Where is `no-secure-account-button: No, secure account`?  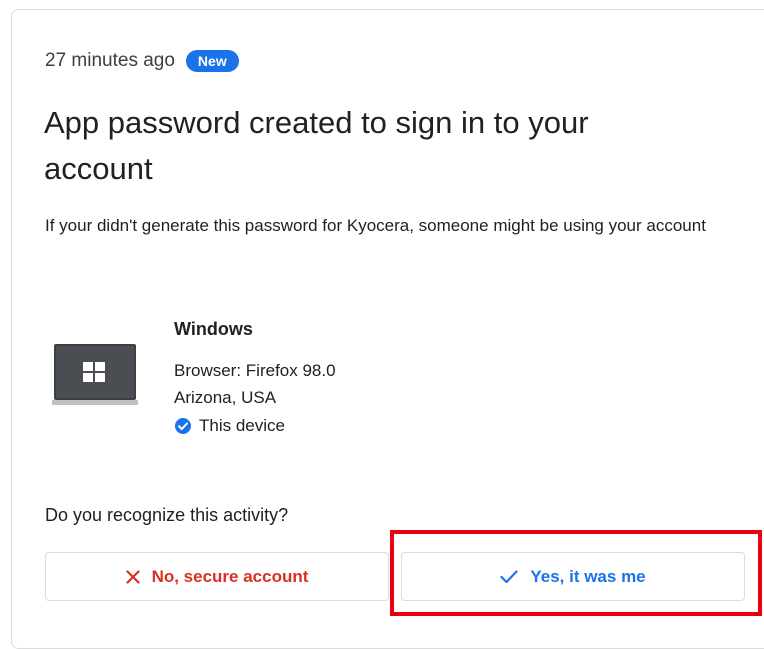 no-secure-account-button: No, secure account is located at coordinates (217, 576).